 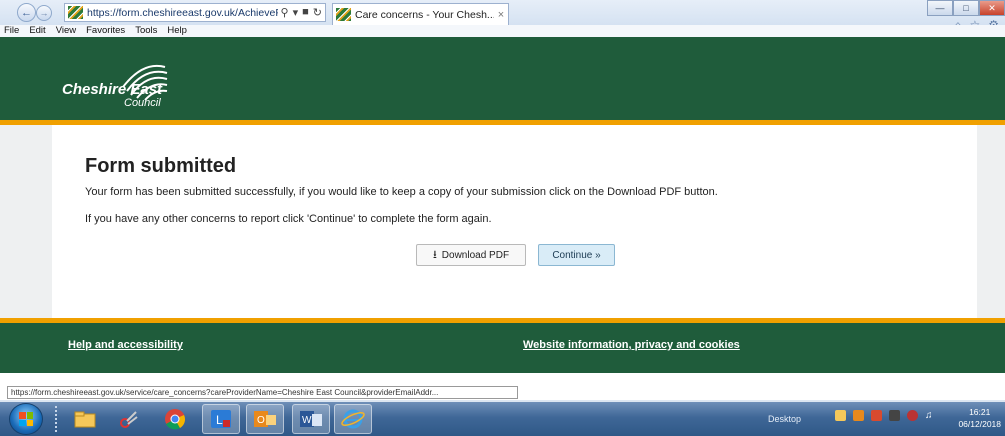 What do you see at coordinates (177, 31) in the screenshot?
I see `menu-help: Help` at bounding box center [177, 31].